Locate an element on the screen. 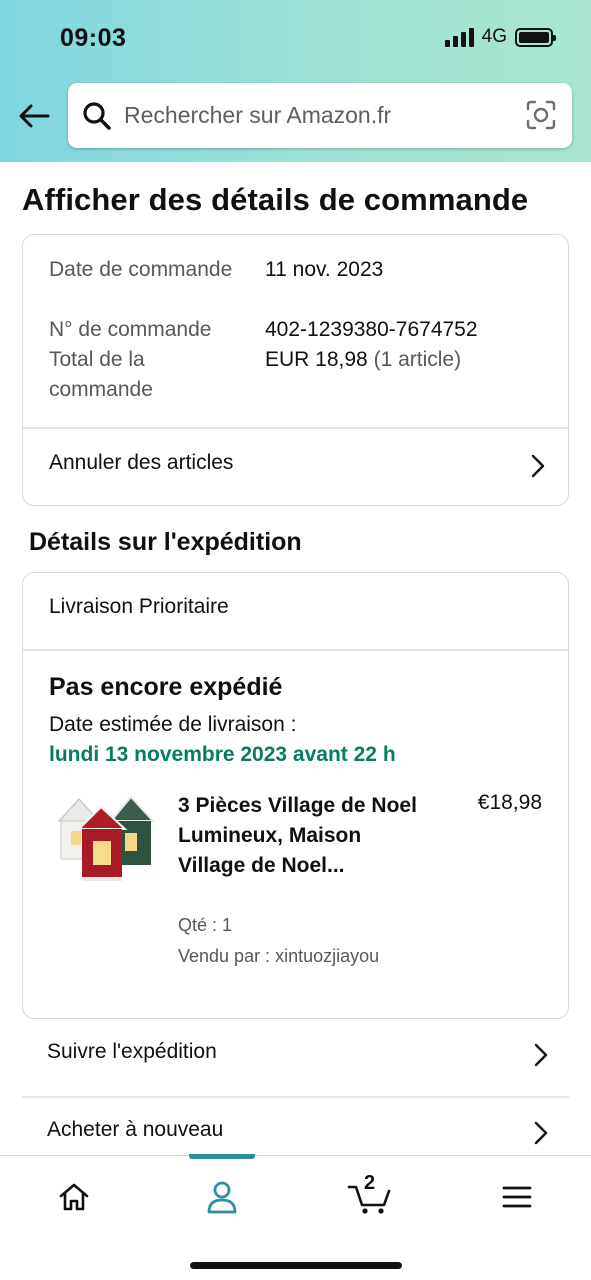  arrow-left-icon is located at coordinates (34, 116).